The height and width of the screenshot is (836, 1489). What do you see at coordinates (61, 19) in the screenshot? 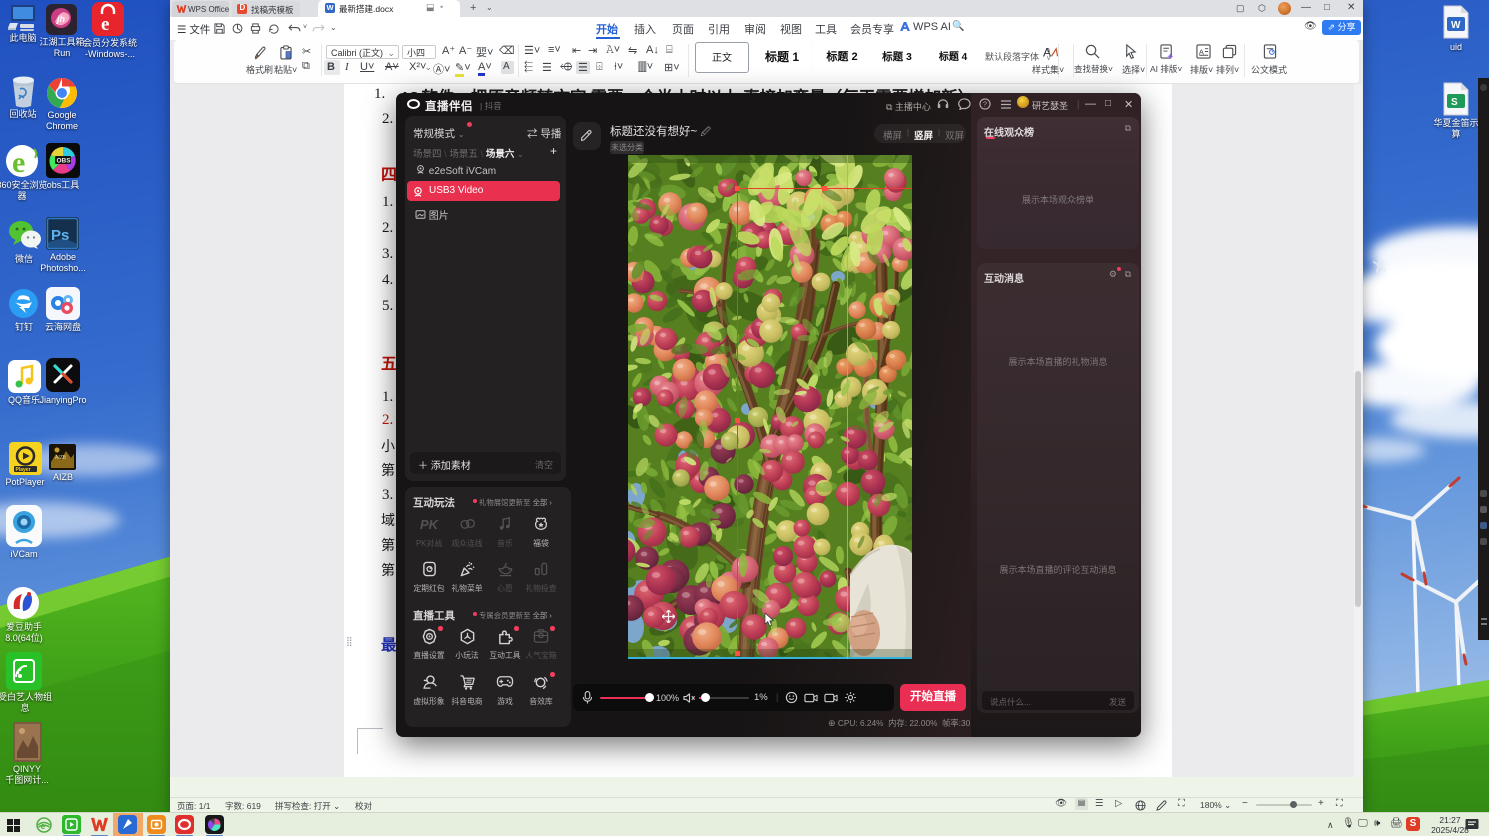
I see `svg-text: jh` at bounding box center [61, 19].